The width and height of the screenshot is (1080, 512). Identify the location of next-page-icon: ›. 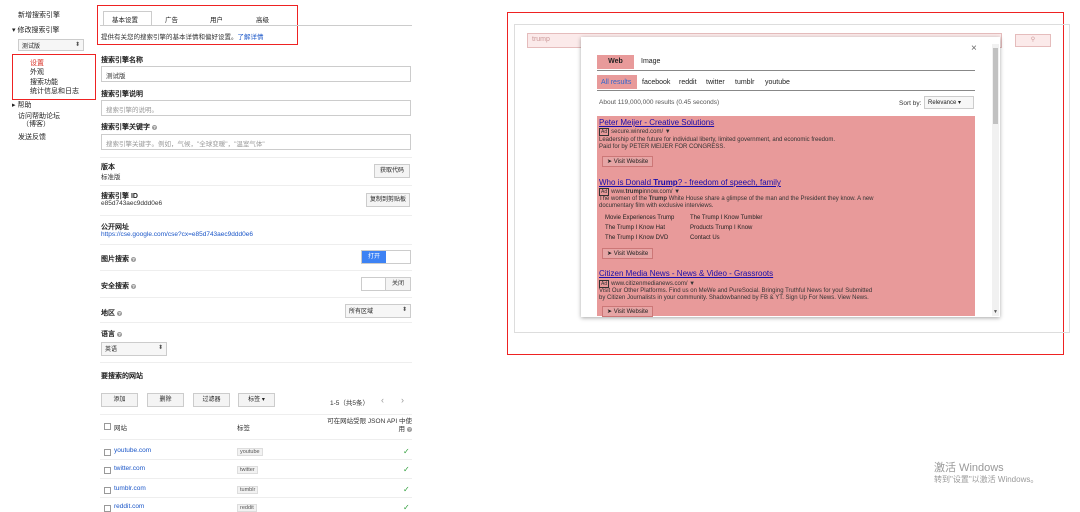
(402, 400).